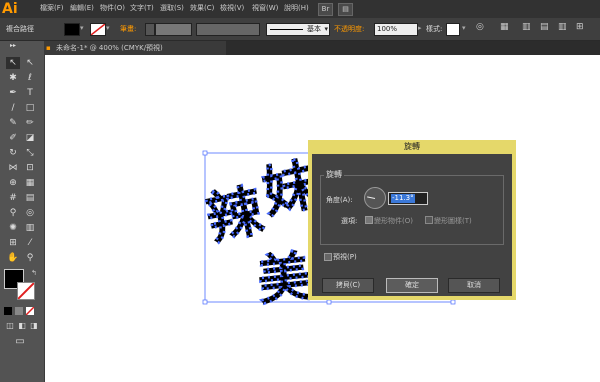 Image resolution: width=600 pixels, height=382 pixels. I want to click on slice-tool-icon: ⁄, so click(30, 243).